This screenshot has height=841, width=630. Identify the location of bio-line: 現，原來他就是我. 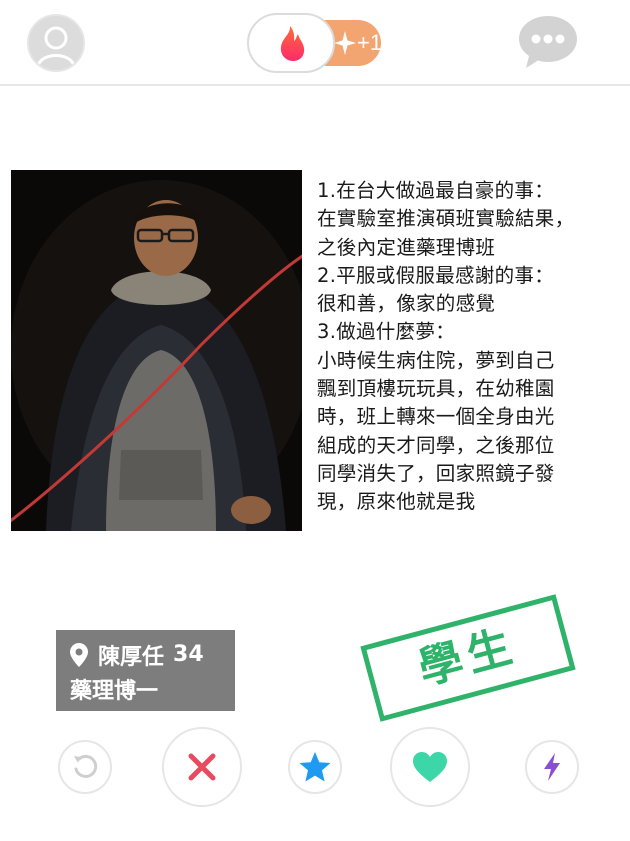
(396, 502).